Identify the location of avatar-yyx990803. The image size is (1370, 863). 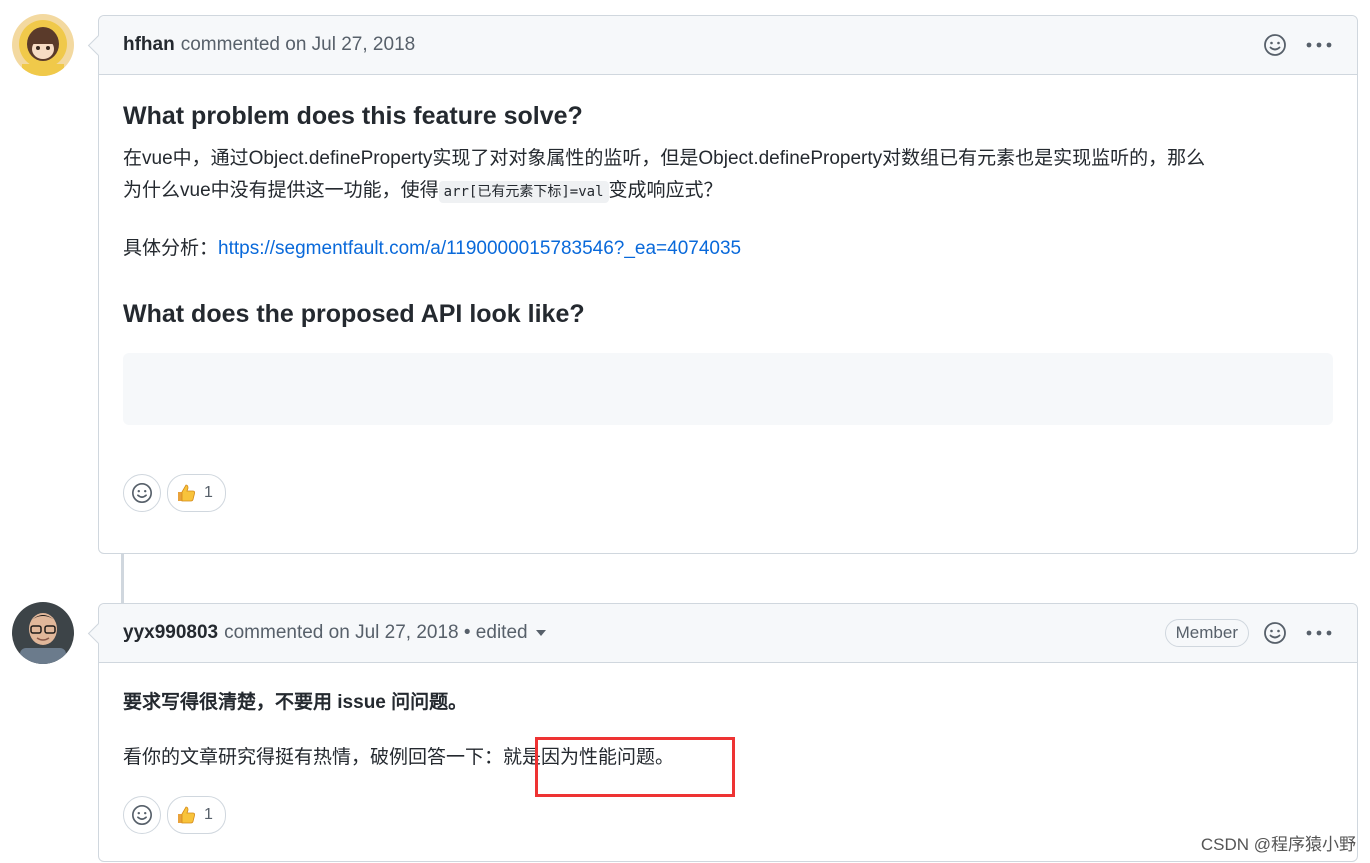
(43, 633).